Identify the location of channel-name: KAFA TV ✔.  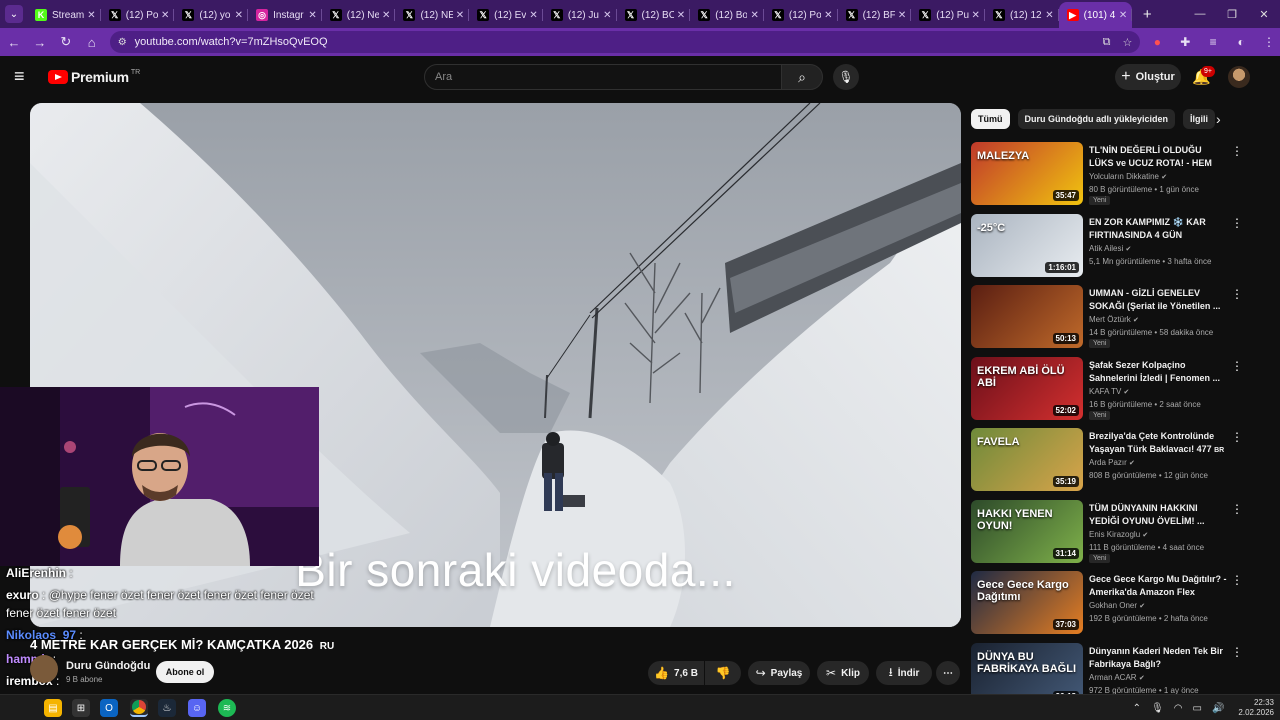
(1109, 391).